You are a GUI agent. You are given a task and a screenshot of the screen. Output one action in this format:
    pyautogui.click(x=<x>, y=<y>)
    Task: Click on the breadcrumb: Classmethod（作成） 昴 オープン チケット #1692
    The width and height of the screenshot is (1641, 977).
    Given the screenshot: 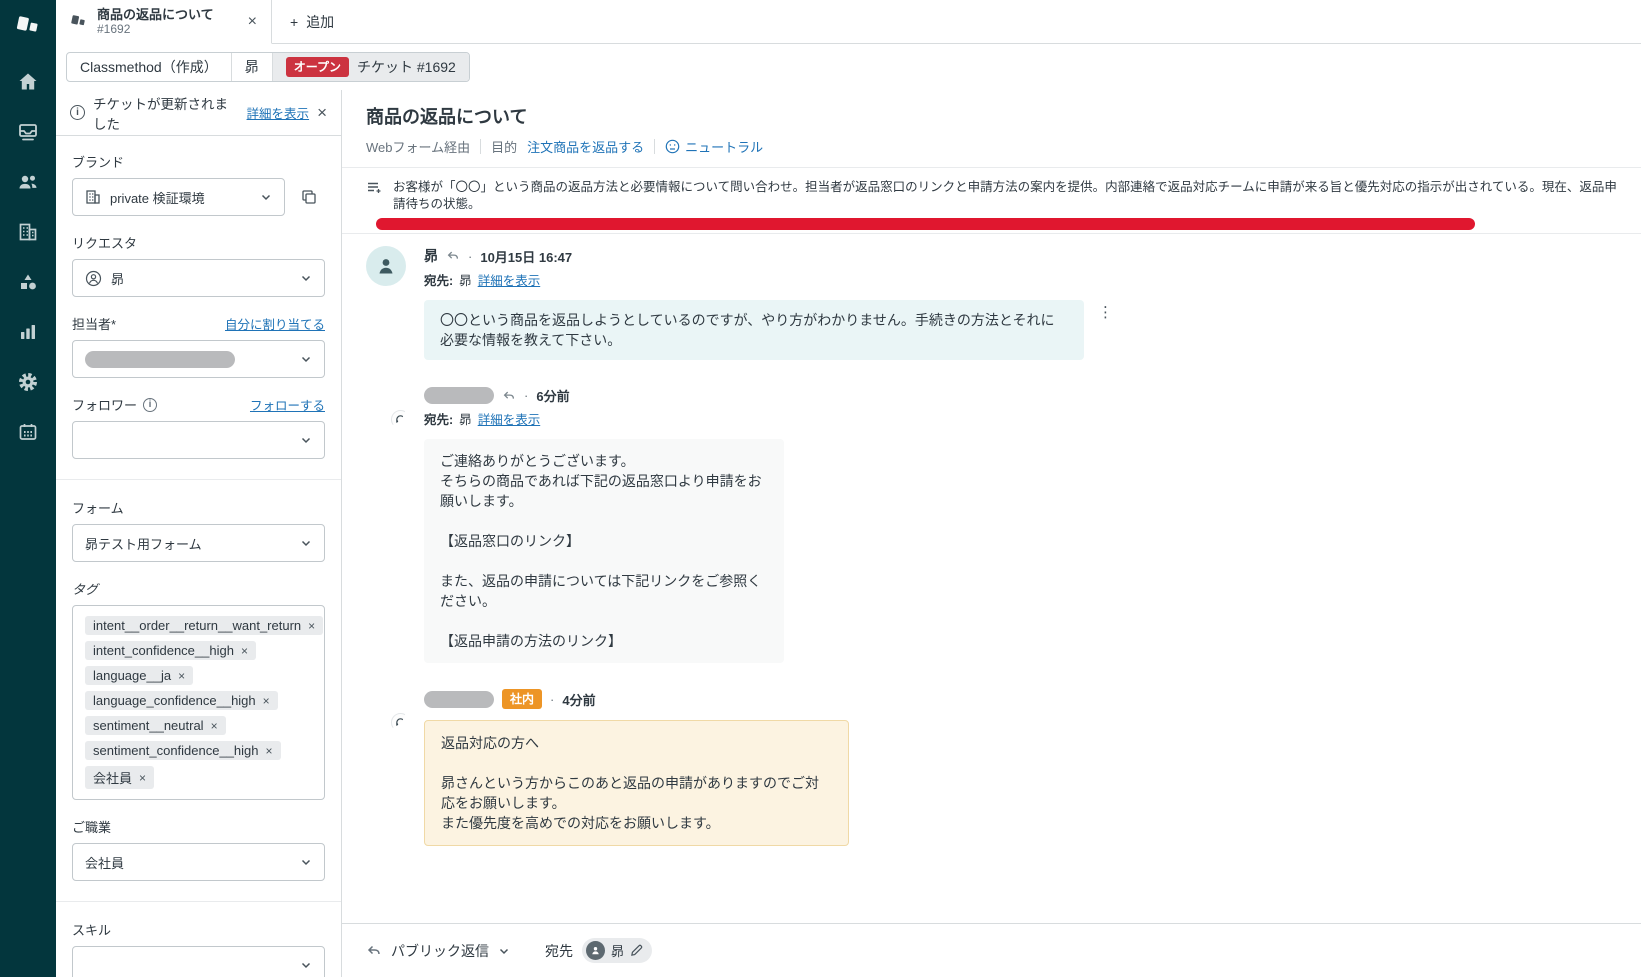 What is the action you would take?
    pyautogui.click(x=848, y=67)
    